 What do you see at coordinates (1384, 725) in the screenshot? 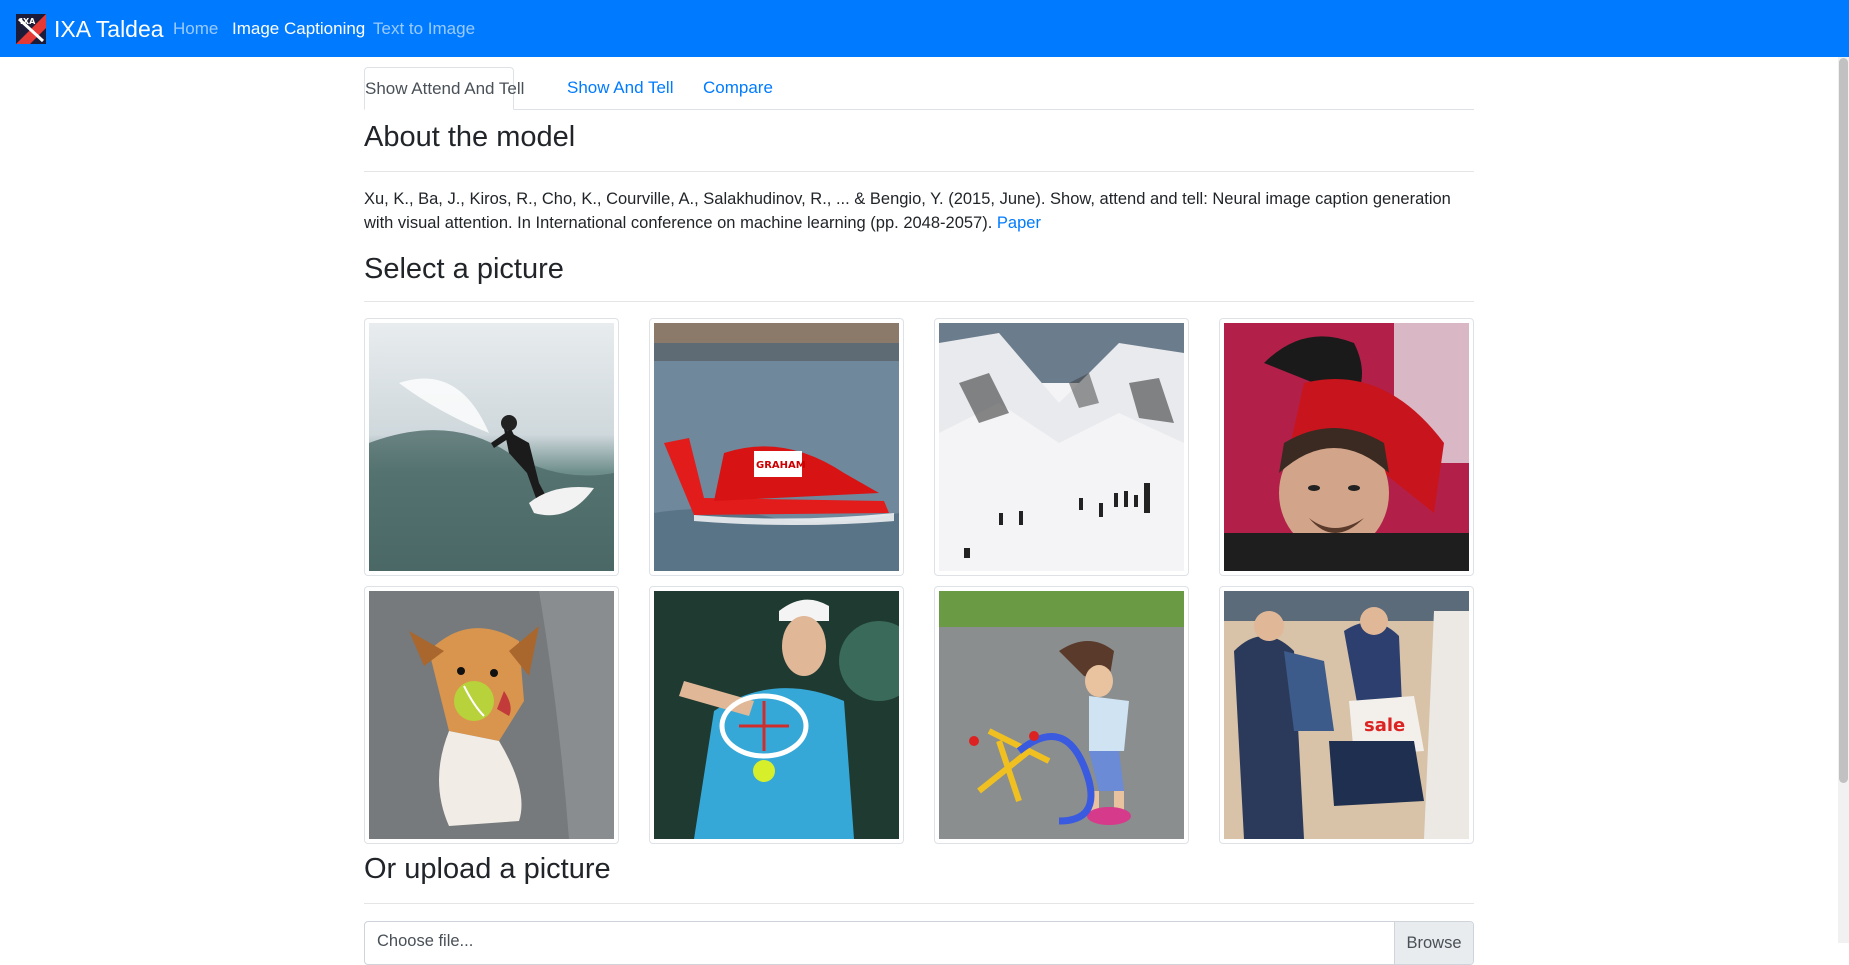
I see `sale-bag-lettering: sale` at bounding box center [1384, 725].